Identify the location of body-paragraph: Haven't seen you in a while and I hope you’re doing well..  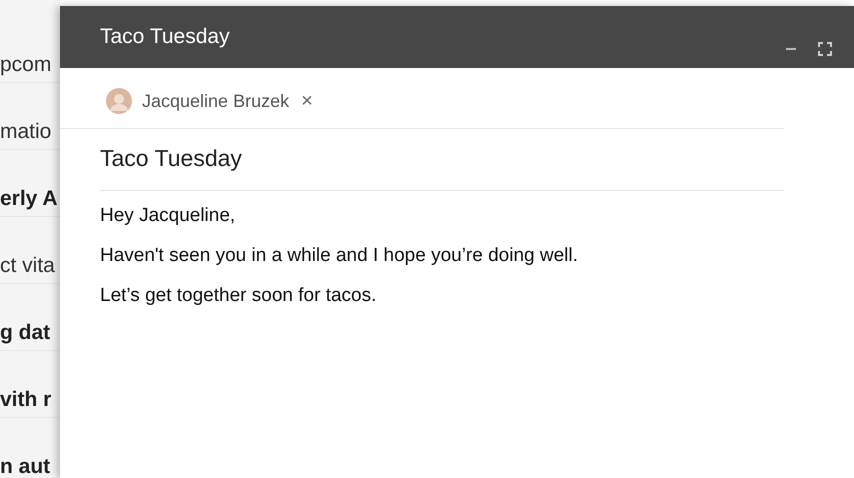
(339, 256).